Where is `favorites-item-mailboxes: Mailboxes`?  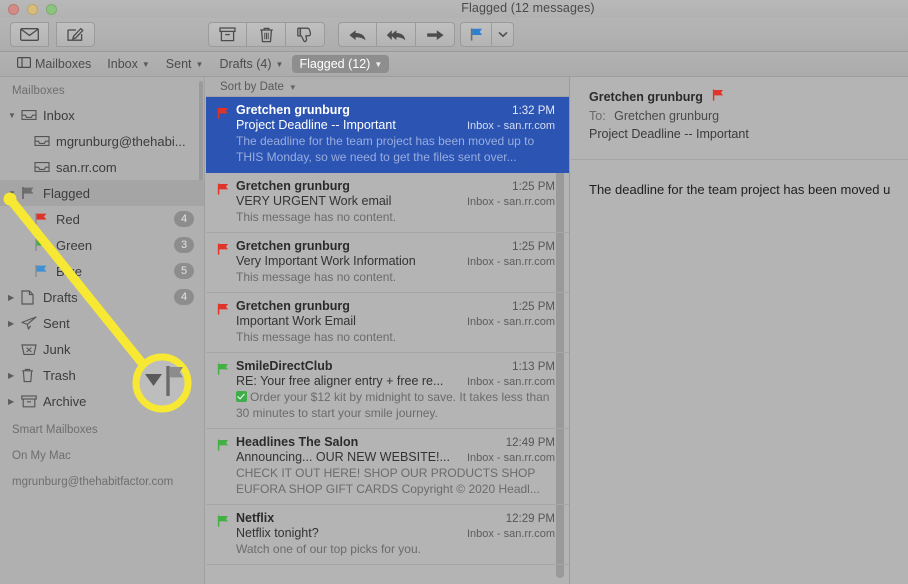 favorites-item-mailboxes: Mailboxes is located at coordinates (54, 64).